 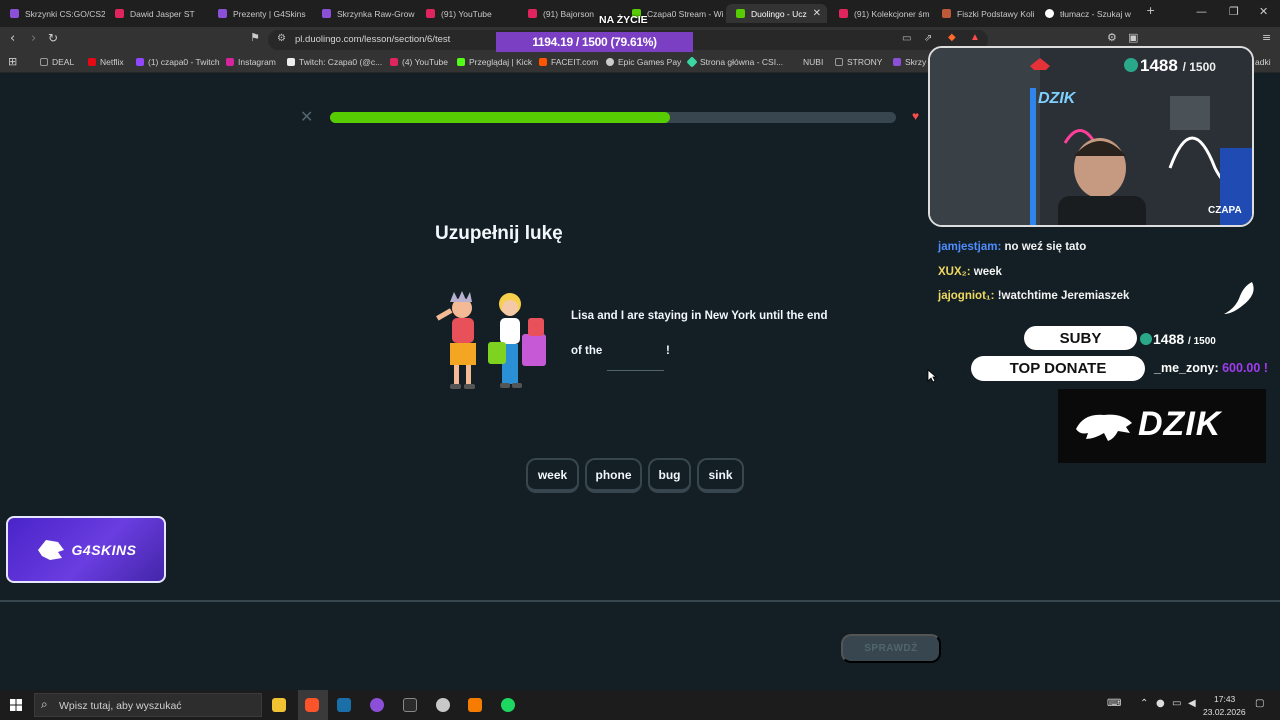 What do you see at coordinates (1239, 298) in the screenshot?
I see `chat-bubble-tail-icon` at bounding box center [1239, 298].